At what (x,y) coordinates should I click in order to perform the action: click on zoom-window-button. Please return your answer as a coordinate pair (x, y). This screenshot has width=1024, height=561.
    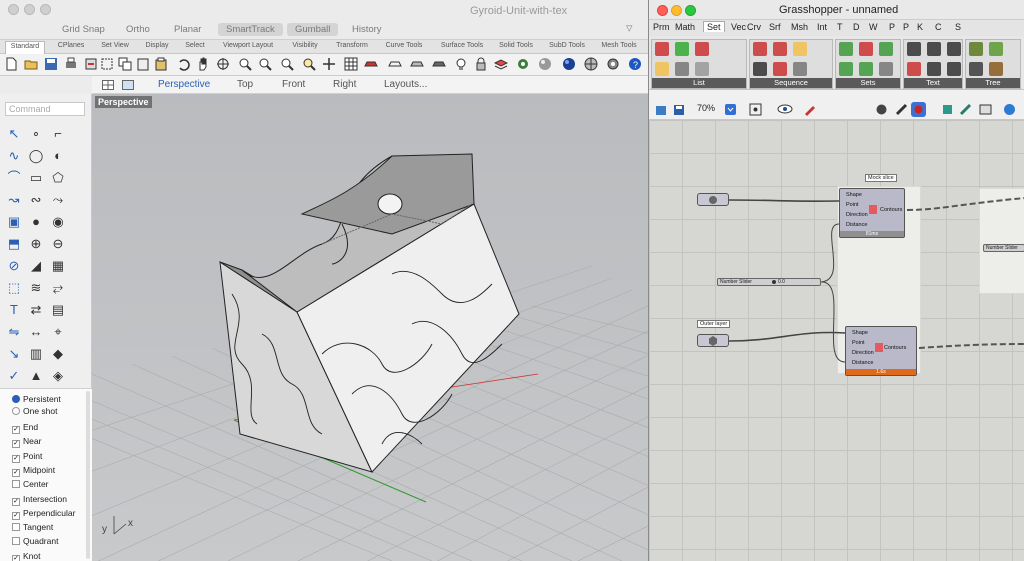
    Looking at the image, I should click on (45, 9).